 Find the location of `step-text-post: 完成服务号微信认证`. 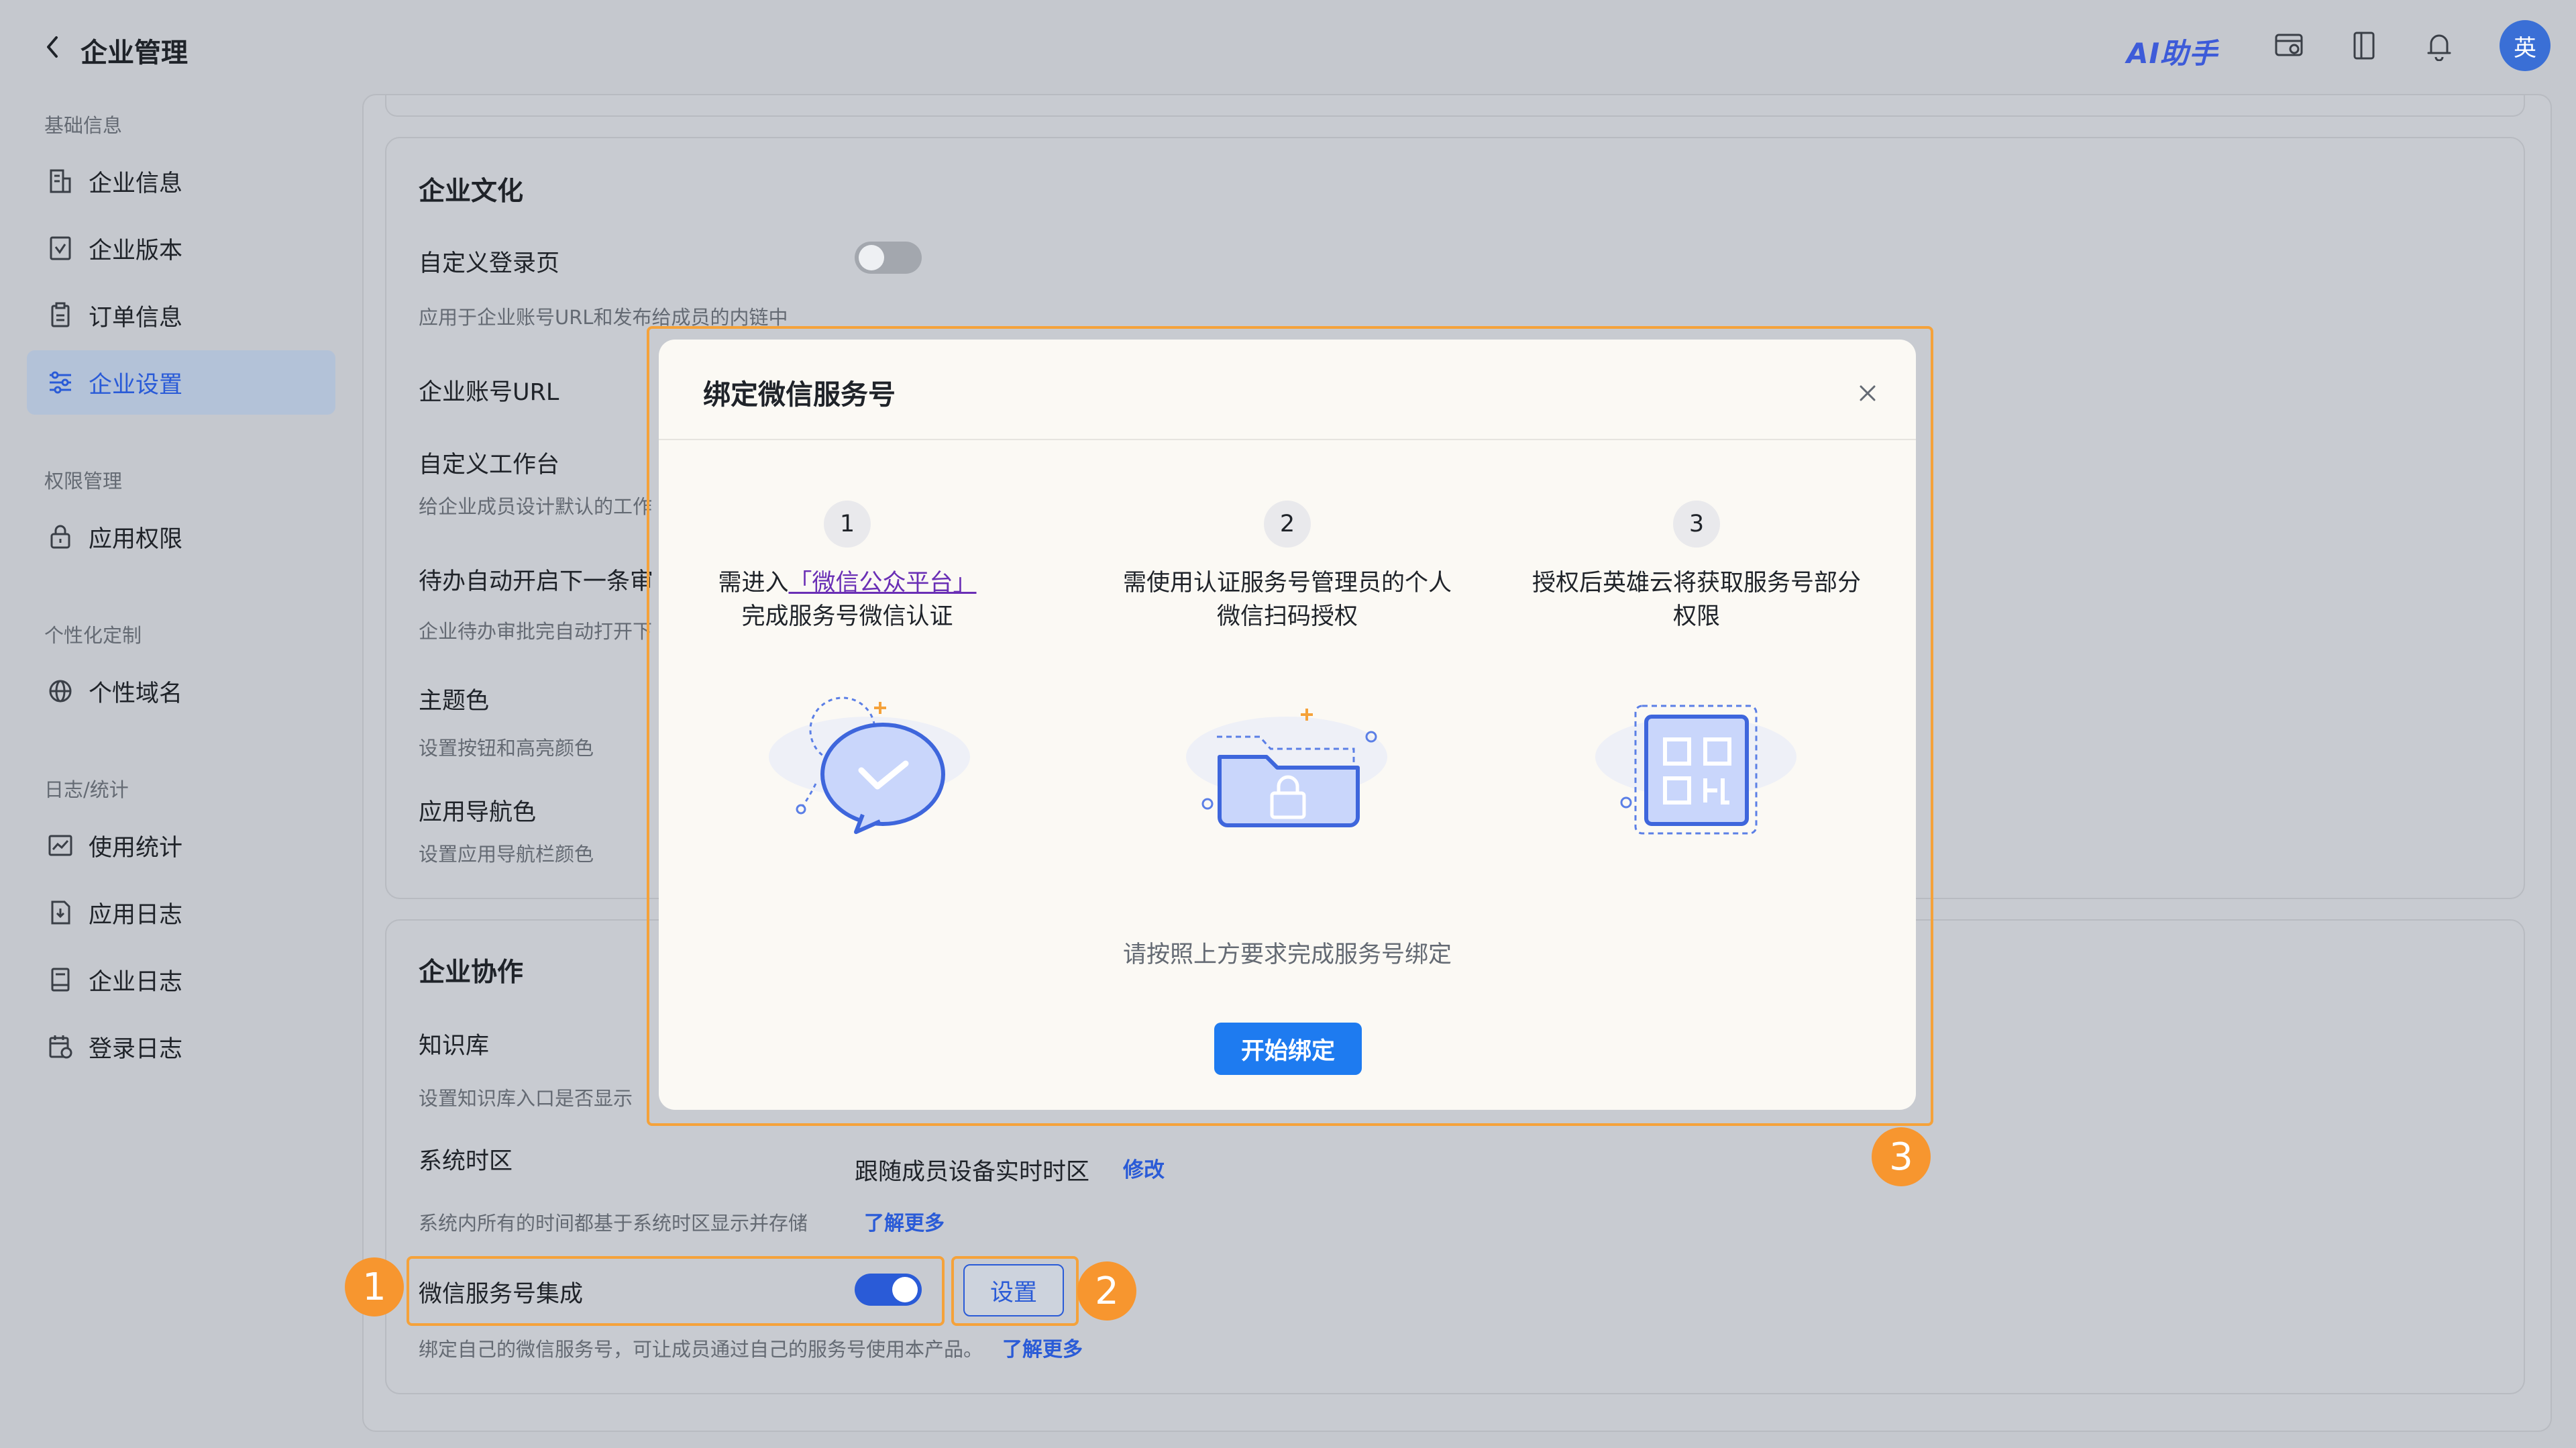

step-text-post: 完成服务号微信认证 is located at coordinates (847, 616).